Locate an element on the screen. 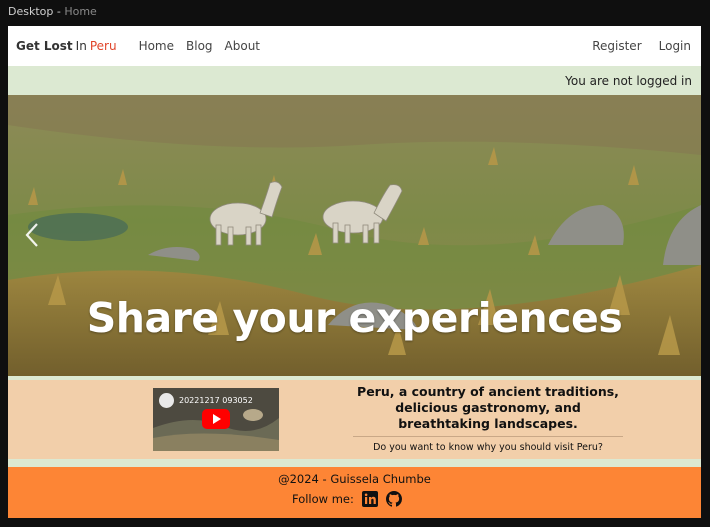 The height and width of the screenshot is (527, 710). follow-label: Follow me: is located at coordinates (323, 499).